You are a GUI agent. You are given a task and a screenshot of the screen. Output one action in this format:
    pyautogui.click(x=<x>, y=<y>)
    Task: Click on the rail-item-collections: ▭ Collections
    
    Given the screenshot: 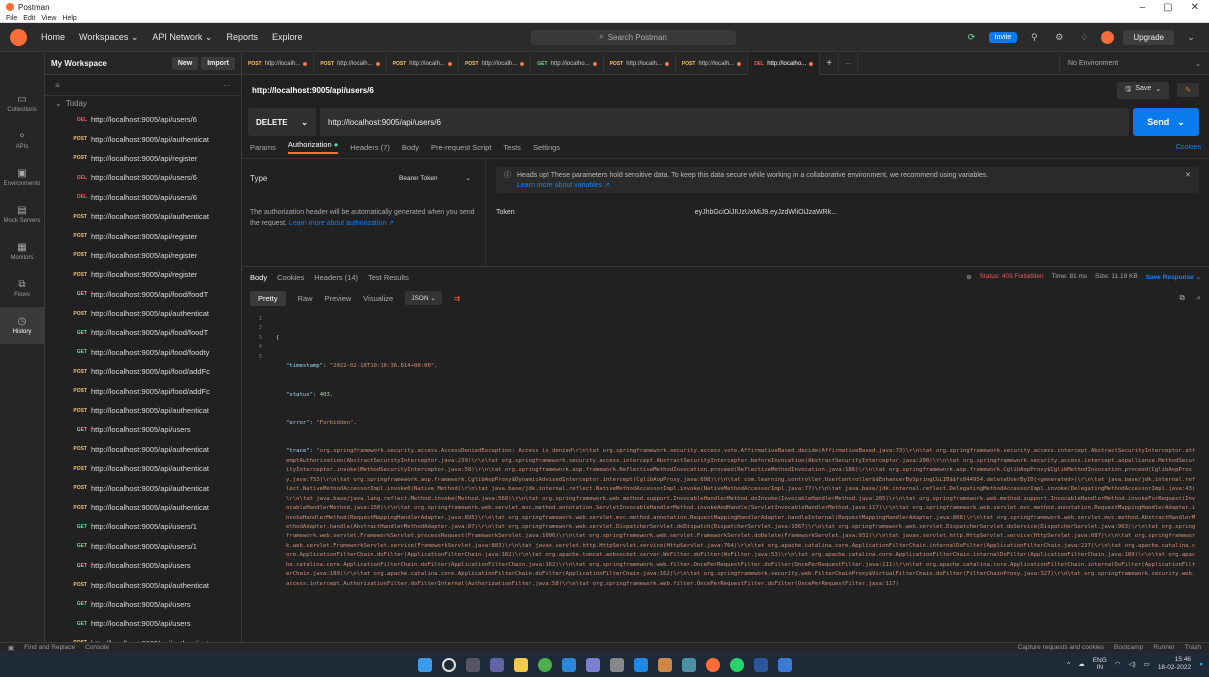 What is the action you would take?
    pyautogui.click(x=22, y=103)
    